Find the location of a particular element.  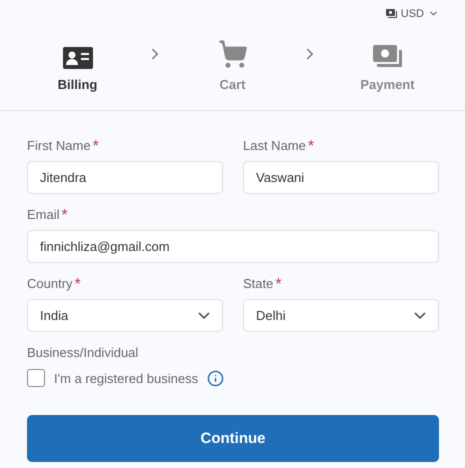

step-tab: Billing is located at coordinates (78, 65).